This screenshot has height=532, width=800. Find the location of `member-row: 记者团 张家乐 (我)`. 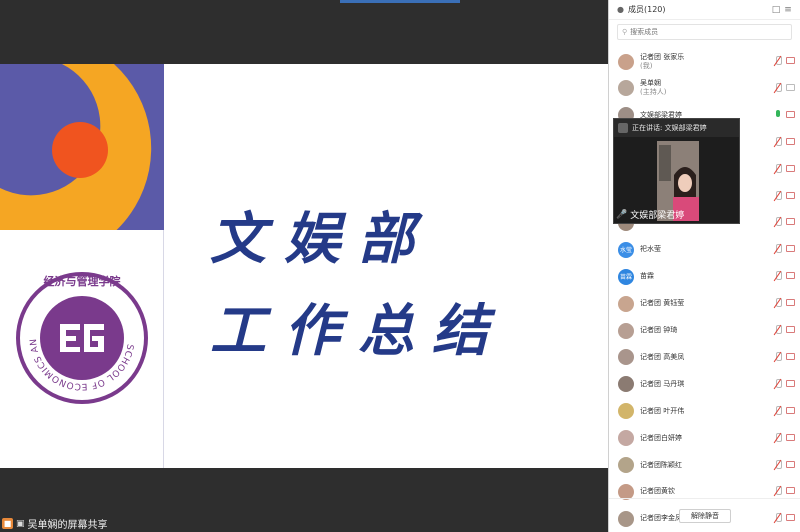

member-row: 记者团 张家乐 (我) is located at coordinates (704, 61).